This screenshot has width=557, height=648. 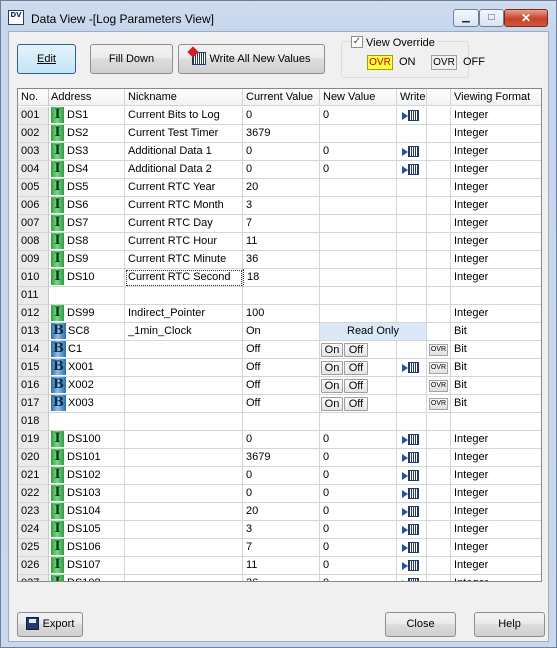 What do you see at coordinates (184, 188) in the screenshot?
I see `nickname-cell: Current RTC Year` at bounding box center [184, 188].